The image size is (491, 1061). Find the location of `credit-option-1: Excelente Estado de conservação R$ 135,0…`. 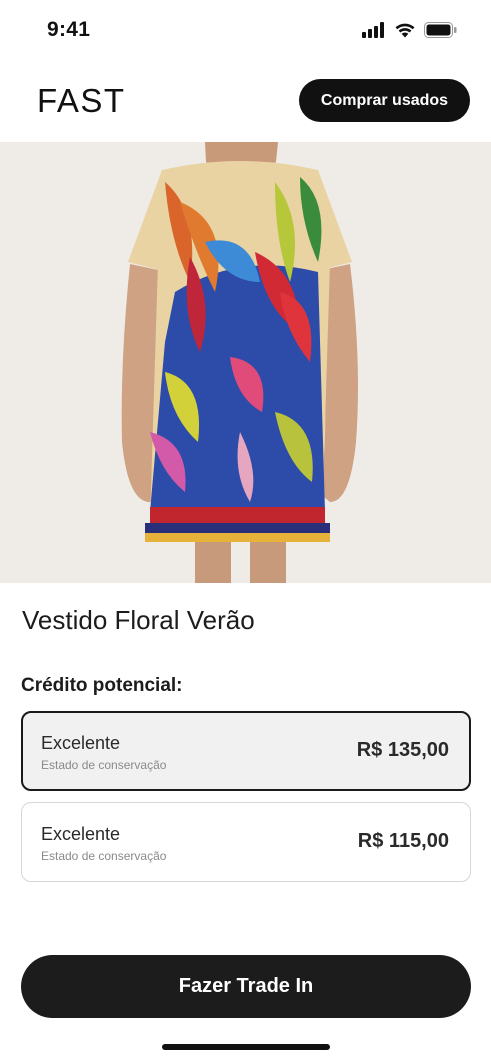

credit-option-1: Excelente Estado de conservação R$ 135,0… is located at coordinates (246, 751).